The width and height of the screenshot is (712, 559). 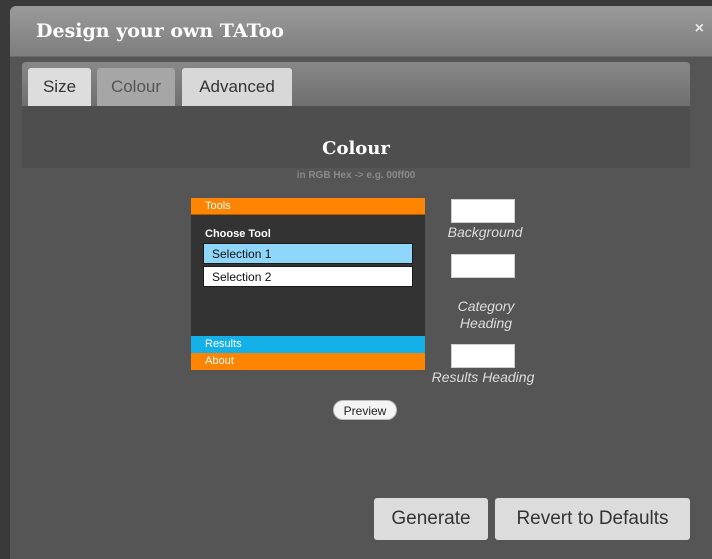 I want to click on preview-selection-1: Selection 1, so click(x=308, y=253).